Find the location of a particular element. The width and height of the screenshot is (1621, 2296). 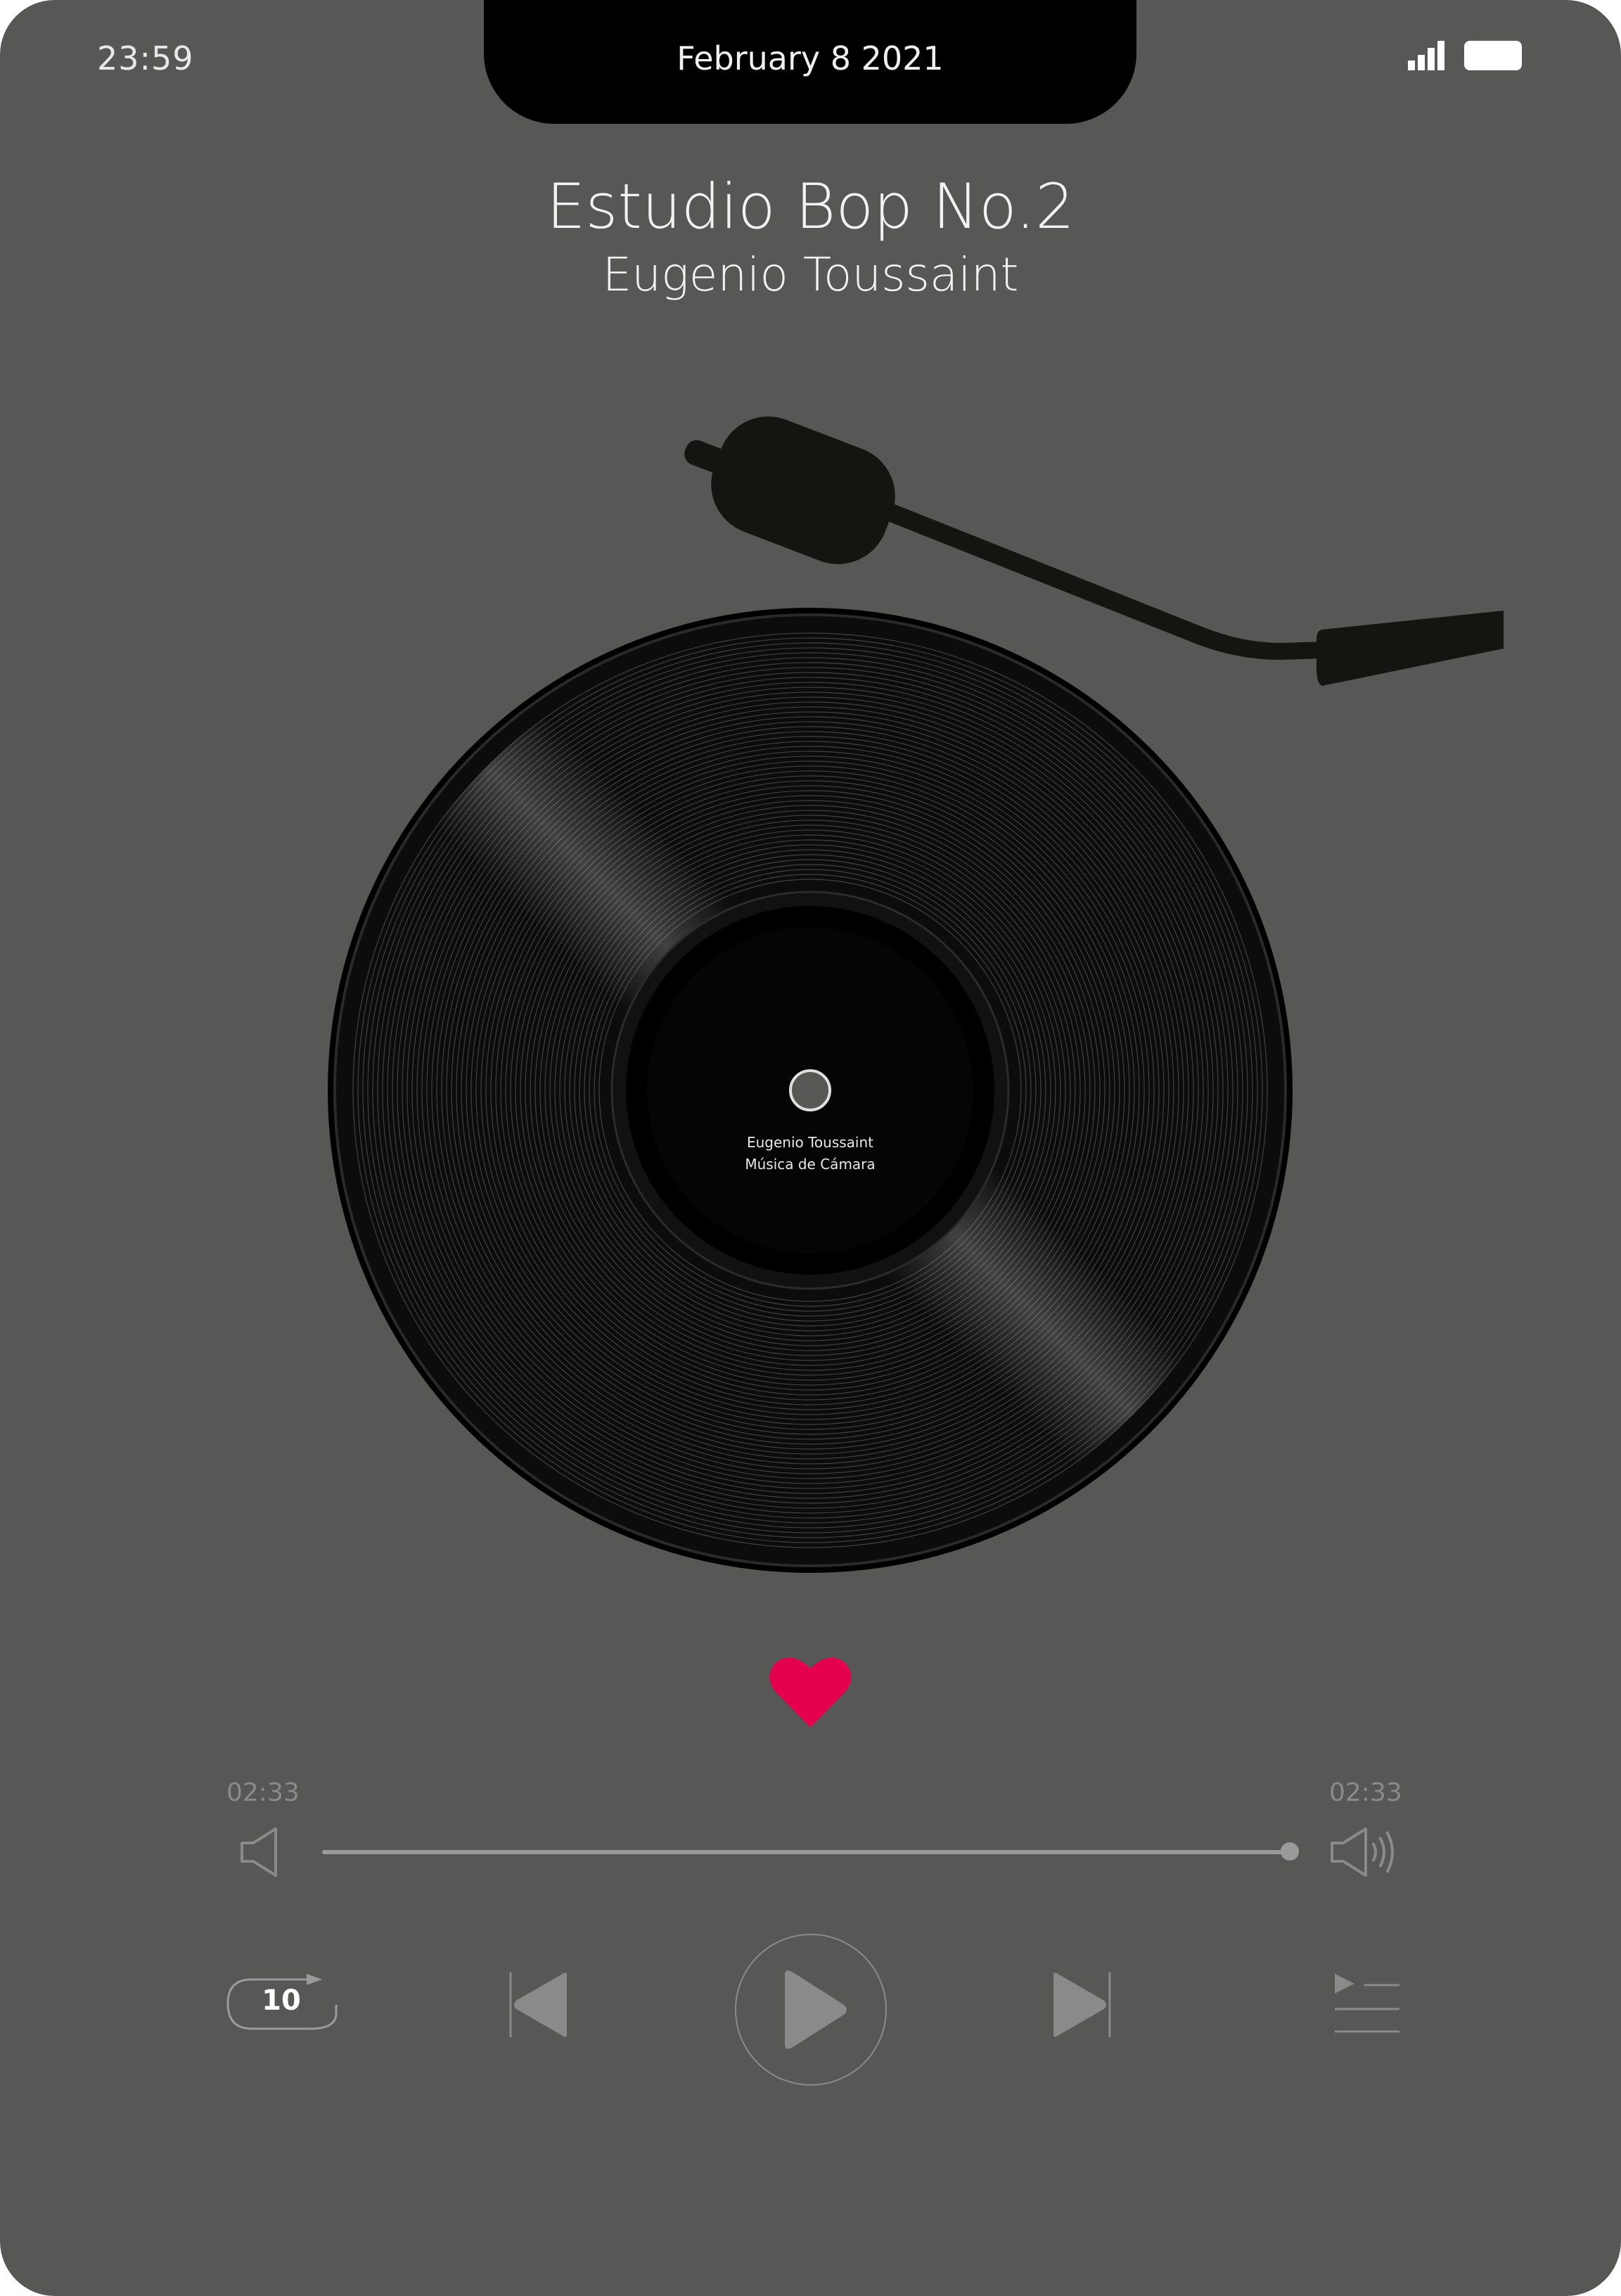

spindle-hole is located at coordinates (810, 1090).